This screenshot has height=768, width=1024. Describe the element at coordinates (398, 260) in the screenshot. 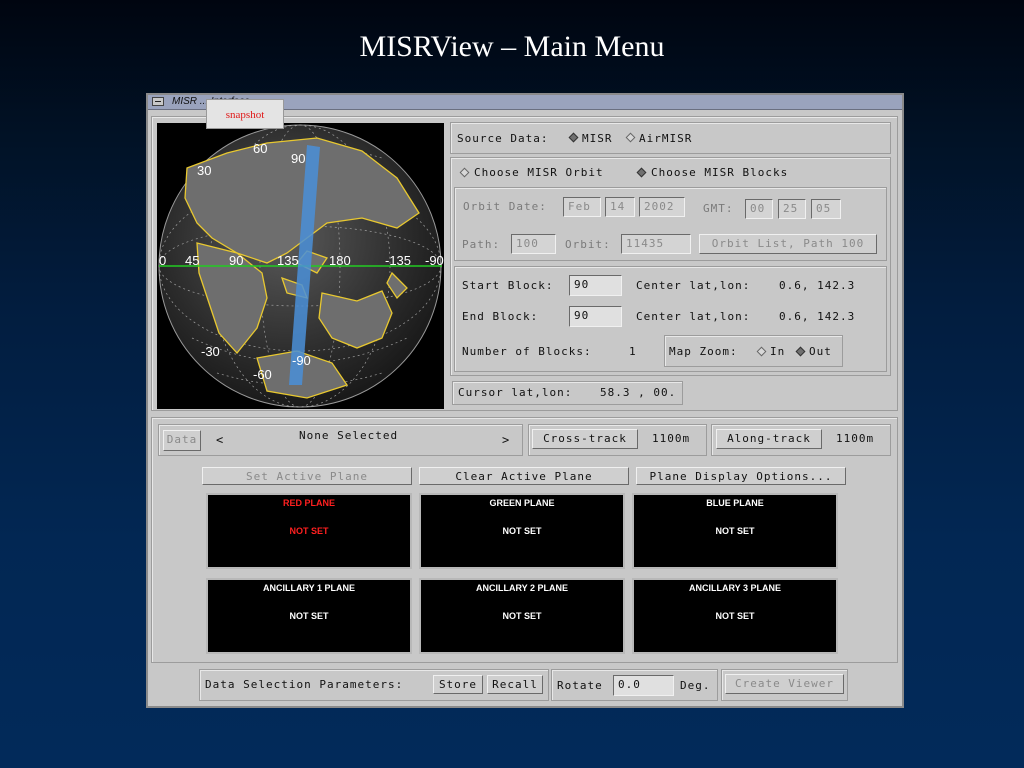

I see `lon-label: -135` at that location.